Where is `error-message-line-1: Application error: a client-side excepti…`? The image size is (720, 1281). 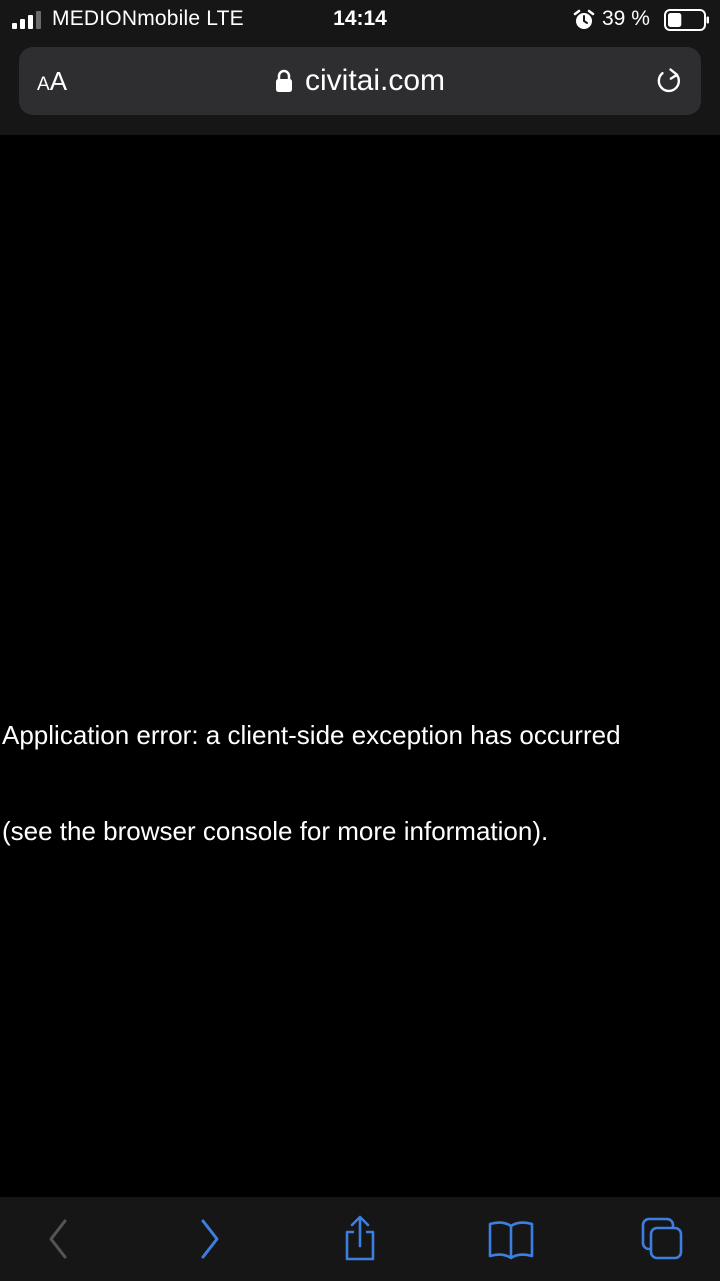 error-message-line-1: Application error: a client-side excepti… is located at coordinates (311, 735).